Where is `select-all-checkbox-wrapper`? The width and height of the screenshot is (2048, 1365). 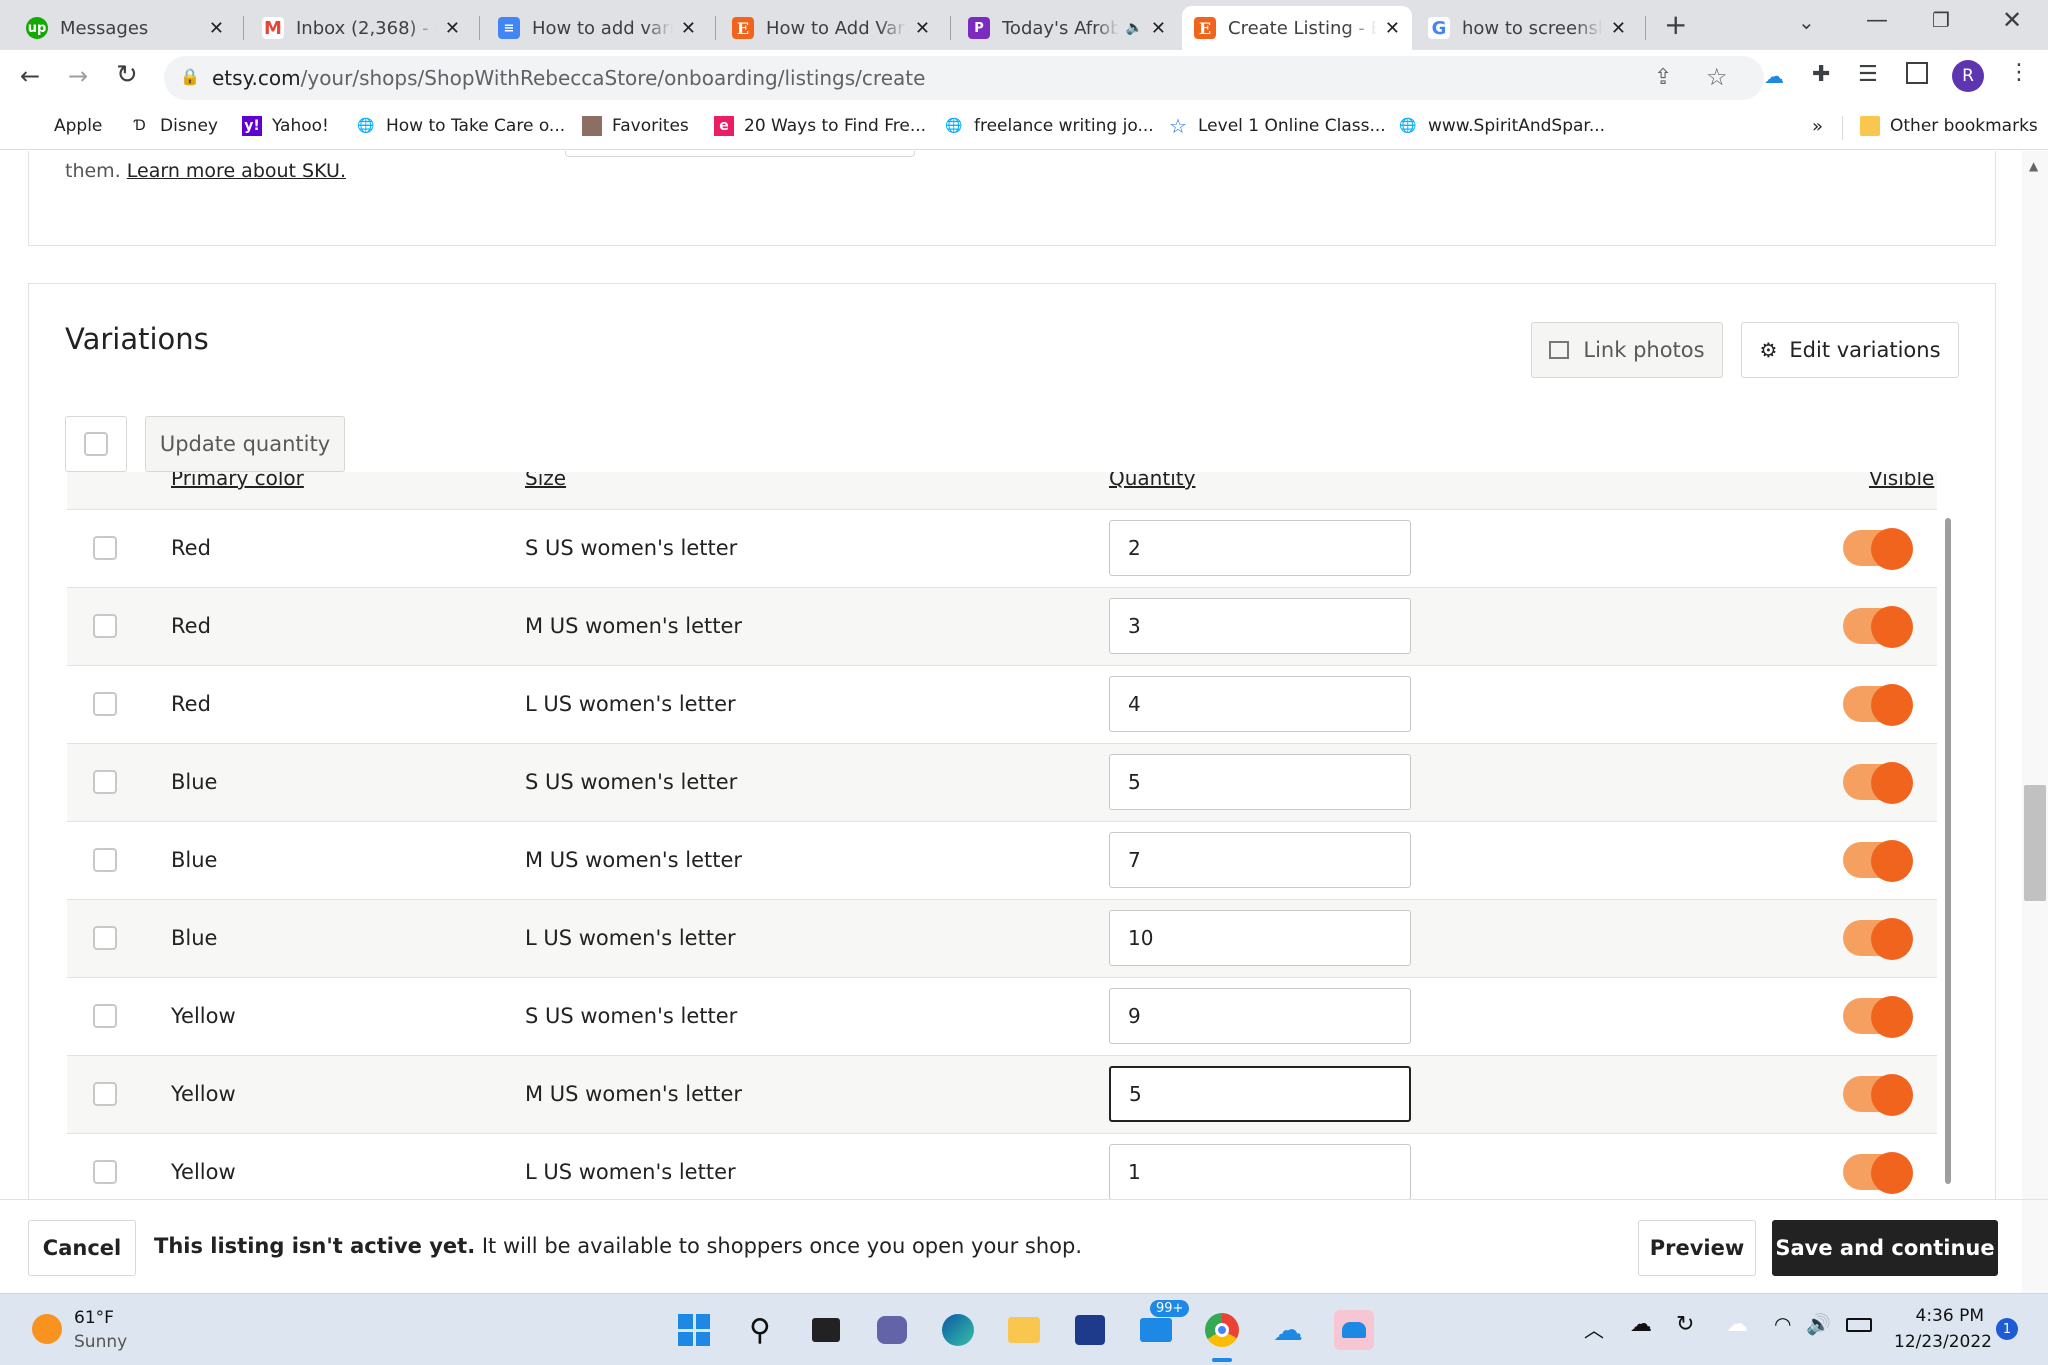 select-all-checkbox-wrapper is located at coordinates (96, 444).